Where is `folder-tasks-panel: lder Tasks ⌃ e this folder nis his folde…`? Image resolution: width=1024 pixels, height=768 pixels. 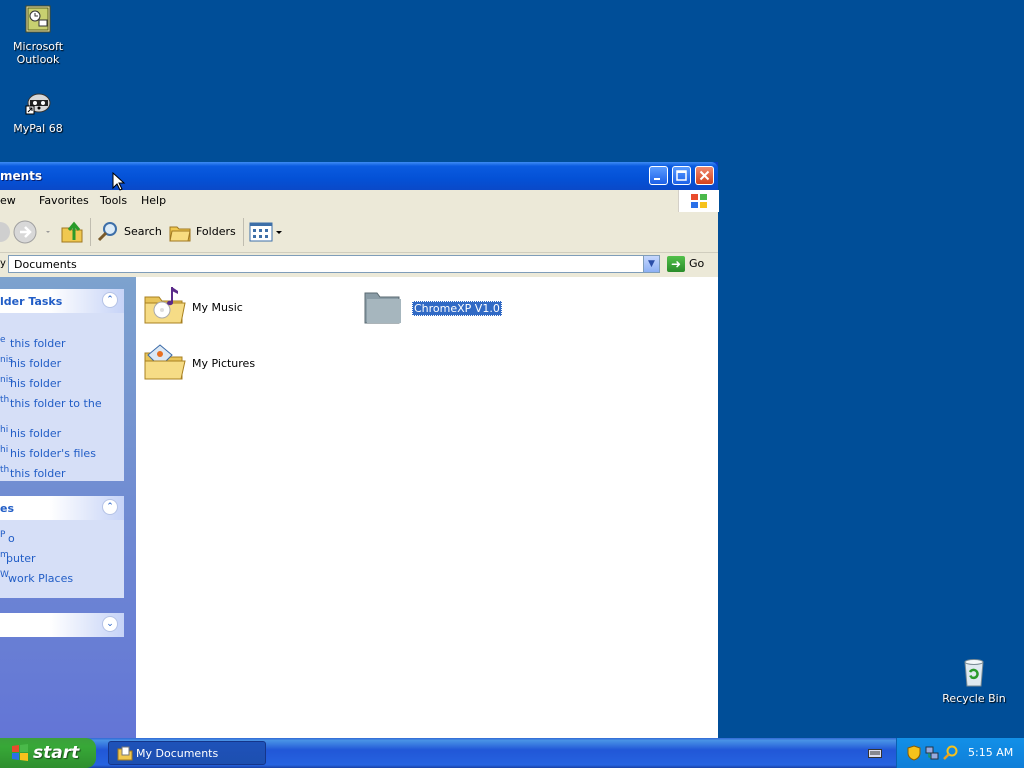
folder-tasks-panel: lder Tasks ⌃ e this folder nis his folde… is located at coordinates (62, 385).